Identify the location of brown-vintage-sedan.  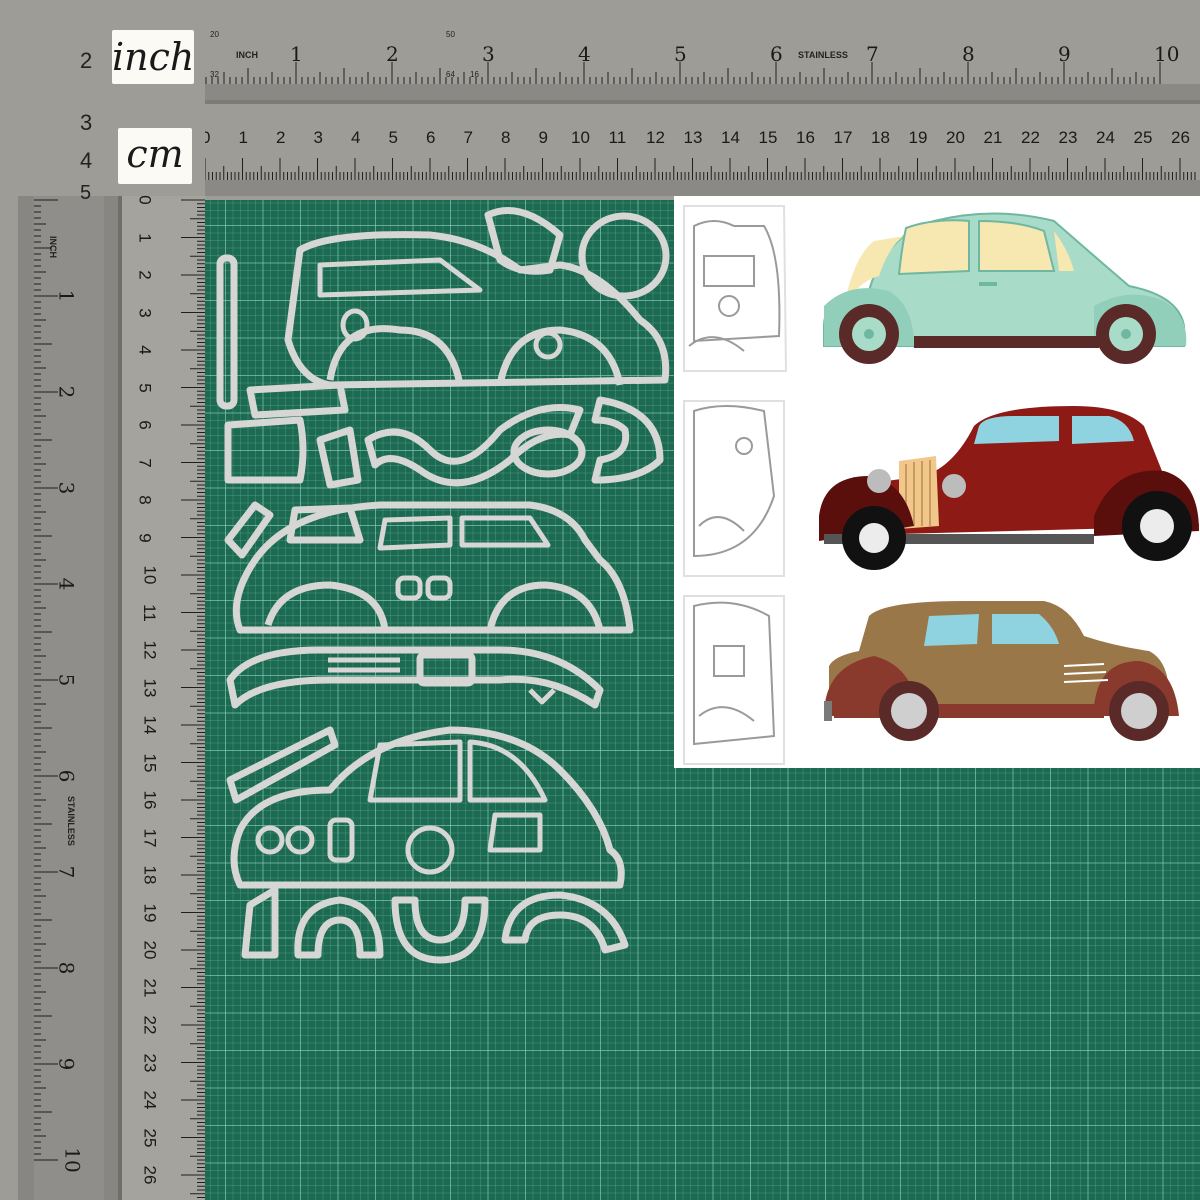
(1001, 671).